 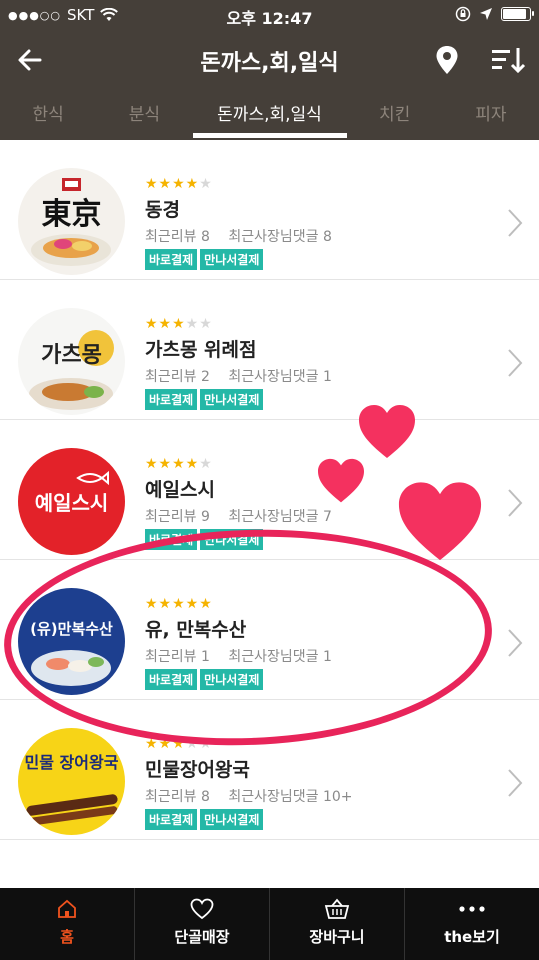 What do you see at coordinates (269, 210) in the screenshot?
I see `restaurant-item: 東京 ★★★★★ 동경 최근리뷰 8 최근사장님댓글 8 바로결제 만나서결제` at bounding box center [269, 210].